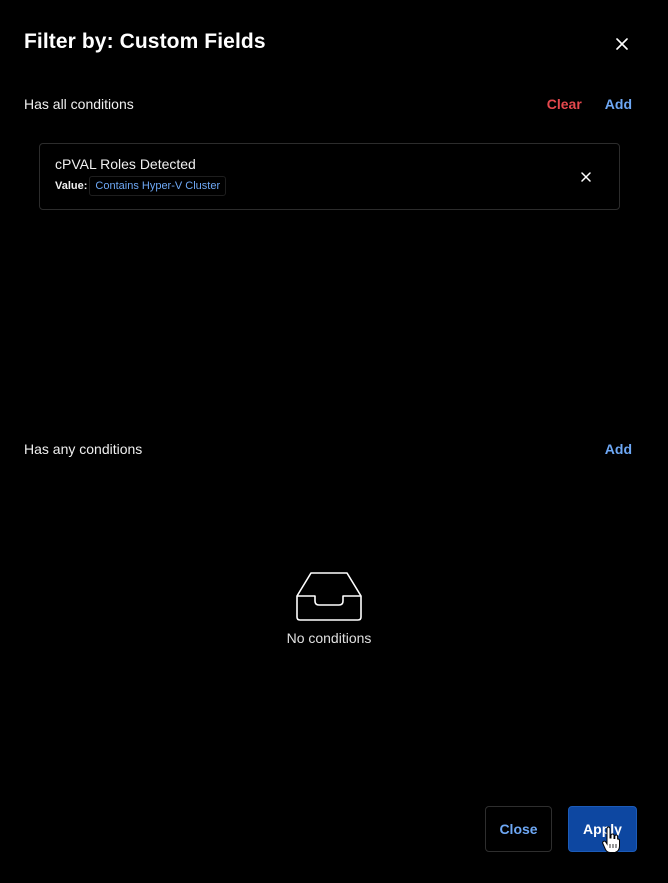 This screenshot has height=883, width=668. What do you see at coordinates (125, 164) in the screenshot?
I see `condition-name: cPVAL Roles Detected` at bounding box center [125, 164].